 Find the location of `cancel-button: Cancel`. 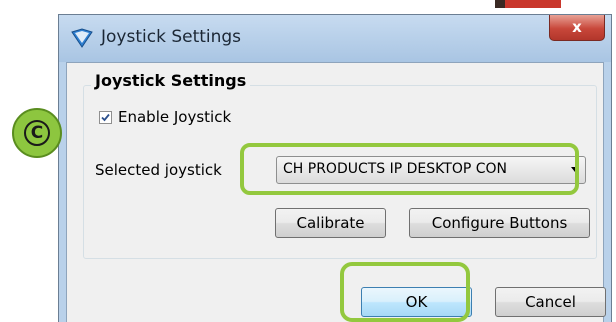

cancel-button: Cancel is located at coordinates (550, 302).